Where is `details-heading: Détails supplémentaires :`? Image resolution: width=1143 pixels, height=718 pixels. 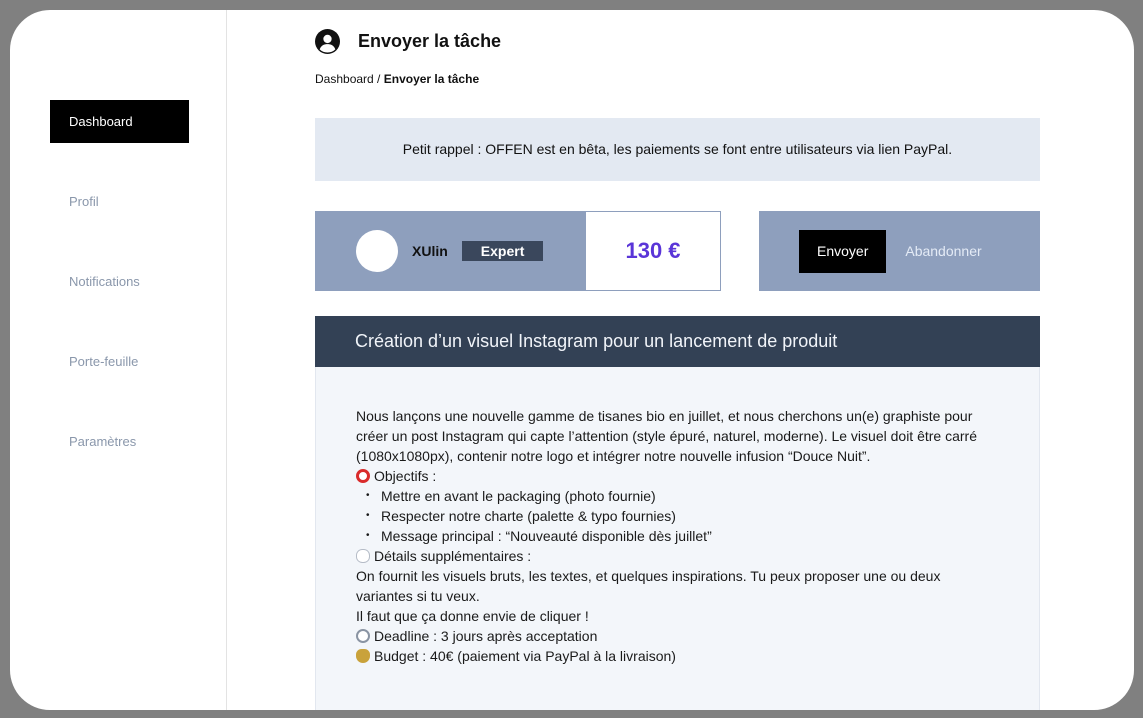
details-heading: Détails supplémentaires : is located at coordinates (453, 556).